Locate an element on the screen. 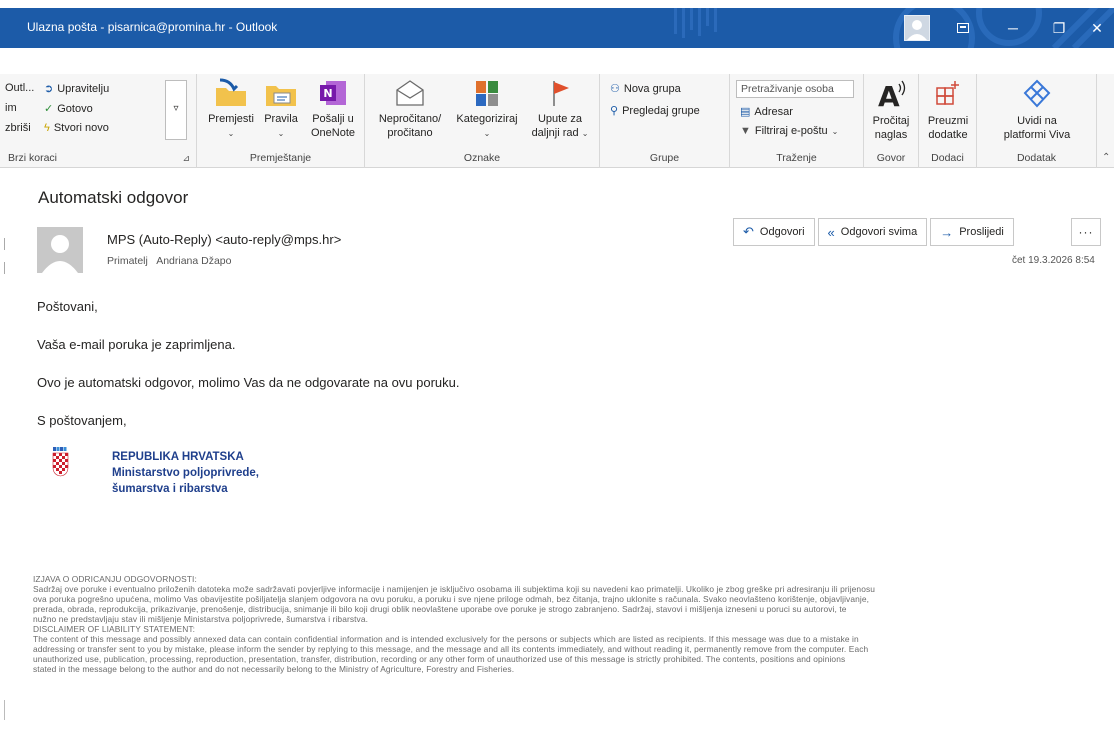 The width and height of the screenshot is (1114, 729). quick-step-manager-label: Upravitelju is located at coordinates (83, 88).